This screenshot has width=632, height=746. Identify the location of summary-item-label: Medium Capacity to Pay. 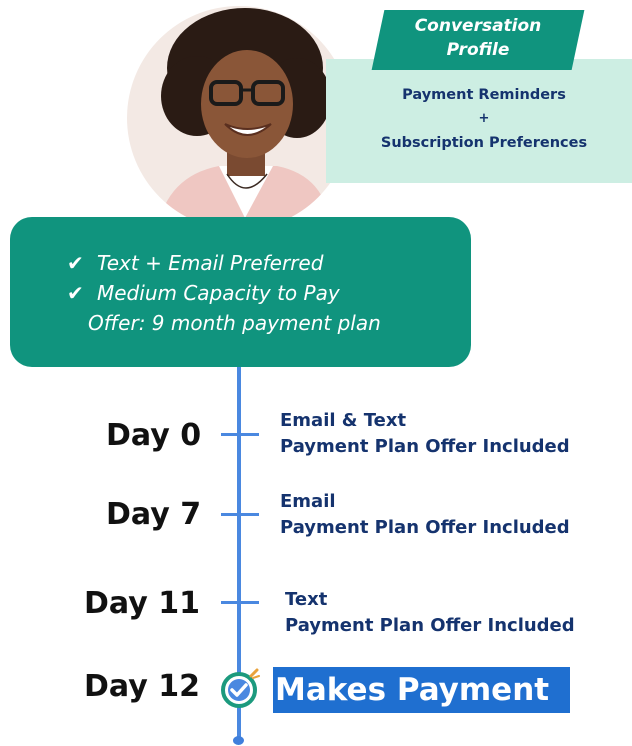
(218, 293).